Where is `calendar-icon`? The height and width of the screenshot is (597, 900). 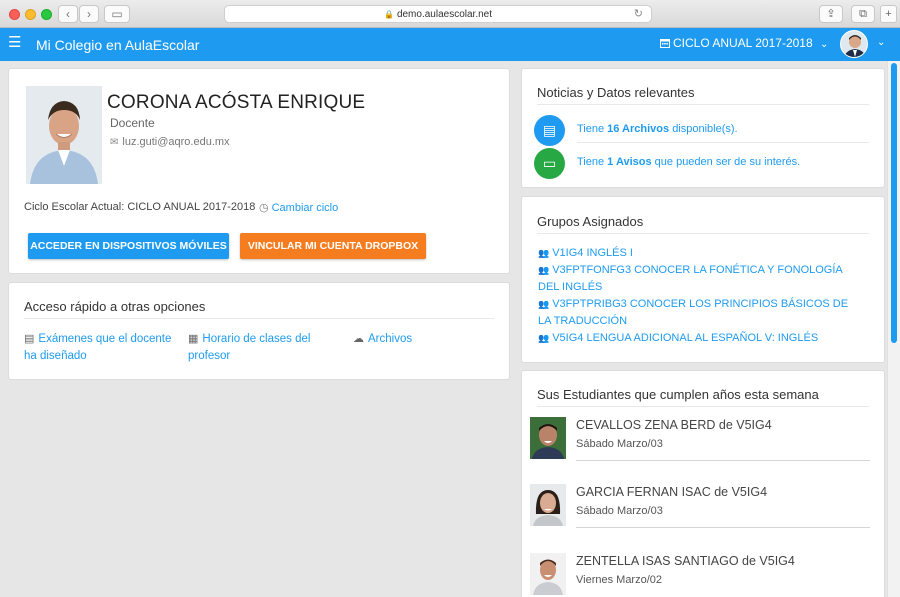 calendar-icon is located at coordinates (665, 43).